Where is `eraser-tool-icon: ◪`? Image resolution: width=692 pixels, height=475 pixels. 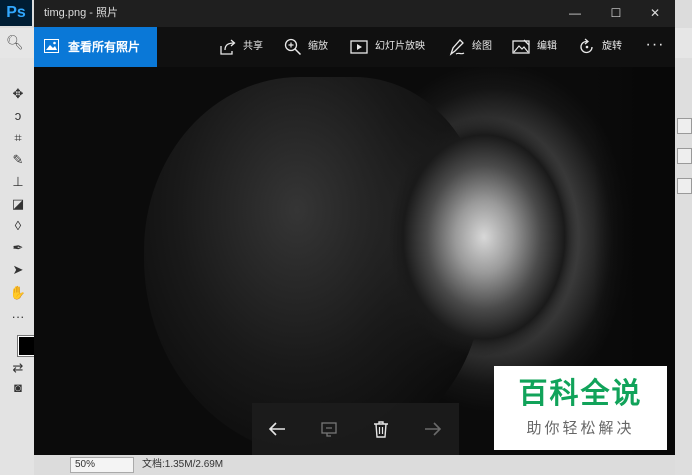 eraser-tool-icon: ◪ is located at coordinates (18, 204).